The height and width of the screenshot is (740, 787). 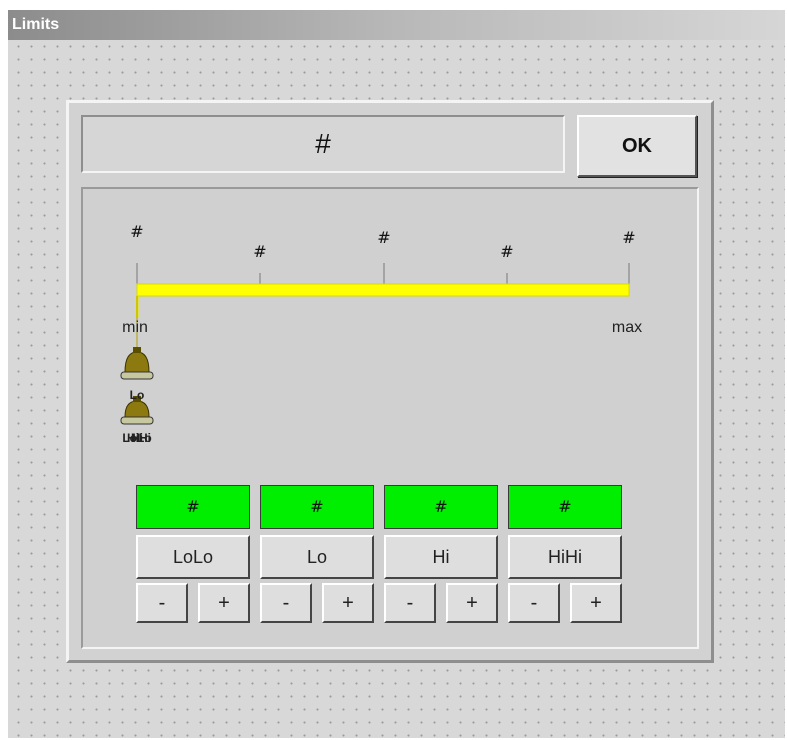 What do you see at coordinates (193, 603) in the screenshot?
I see `lolo-stepper: - +` at bounding box center [193, 603].